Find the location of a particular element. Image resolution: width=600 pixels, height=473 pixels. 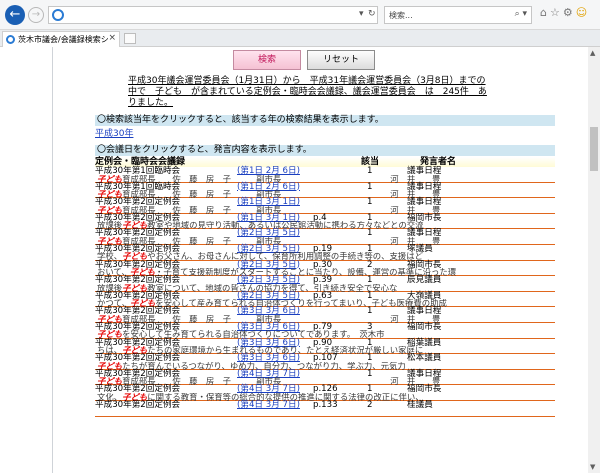

result-row: 平成30年第2回定例会 (第4日 3月 7日) p.133 2 桂議員 is located at coordinates (325, 409).